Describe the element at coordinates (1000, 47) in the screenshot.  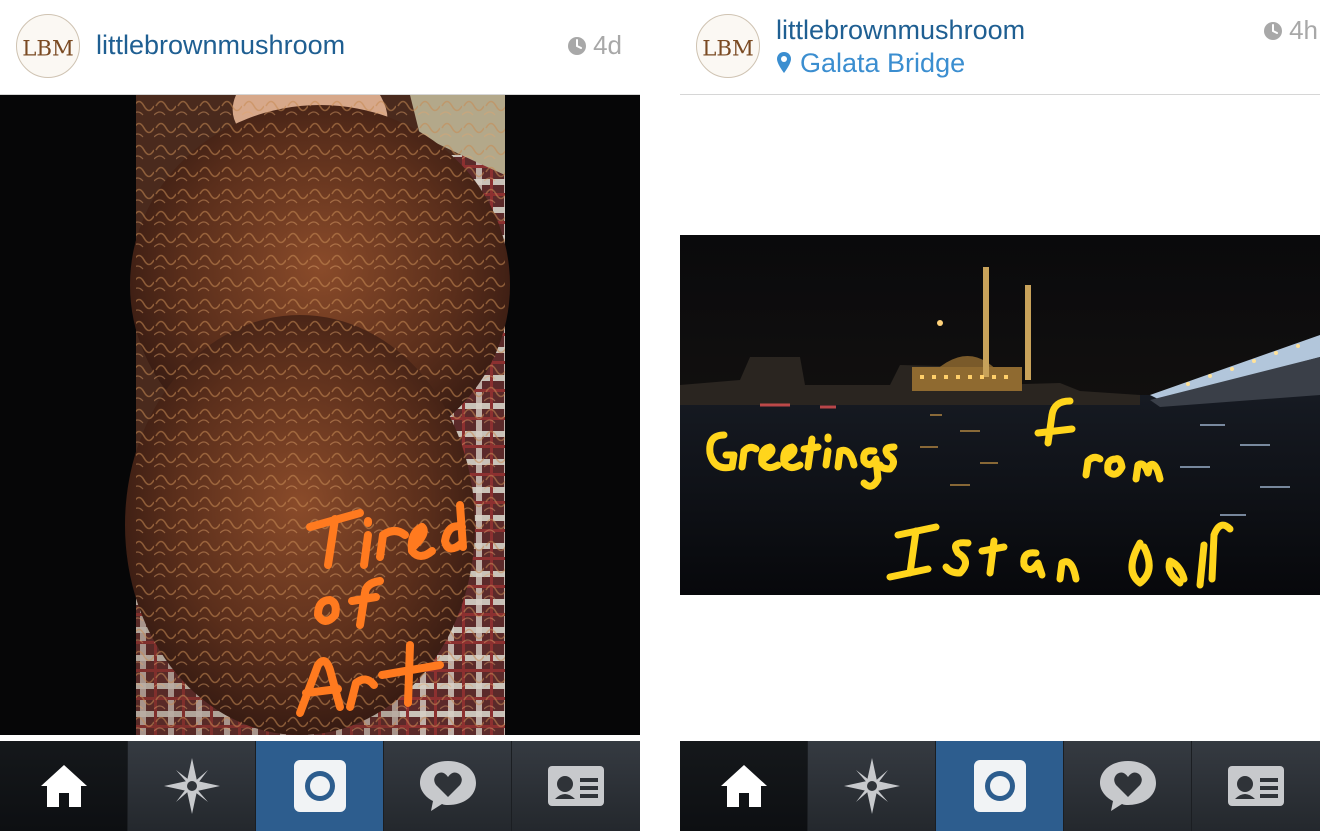
I see `post-header: LBM littlebrownmushroom Galata Bridge 4h` at that location.